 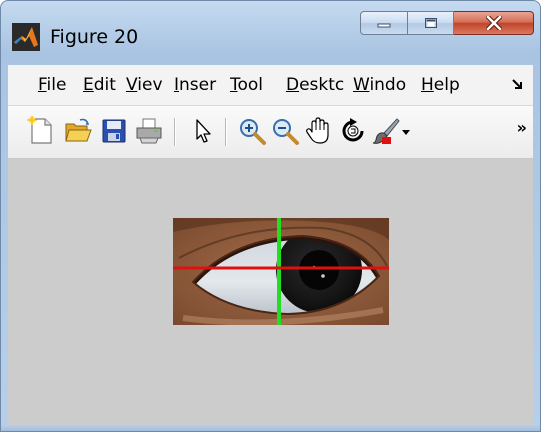 I want to click on save-icon, so click(x=114, y=131).